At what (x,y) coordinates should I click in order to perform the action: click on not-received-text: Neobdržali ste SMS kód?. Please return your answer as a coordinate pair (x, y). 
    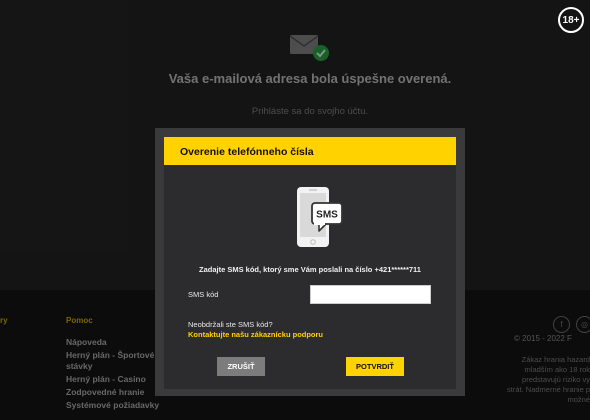
    Looking at the image, I should click on (230, 324).